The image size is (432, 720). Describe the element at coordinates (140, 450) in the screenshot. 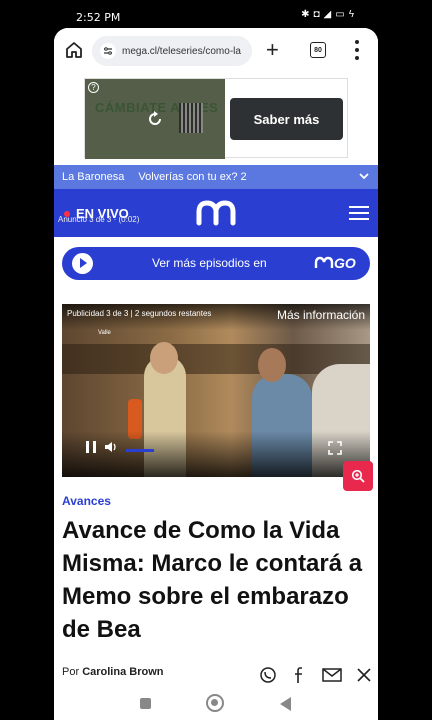

I see `volume-slider` at that location.